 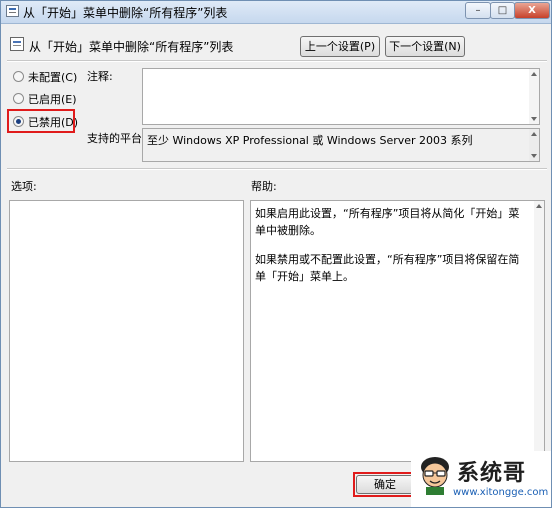 I want to click on help-paragraph: 如果启用此设置，“所有程序”项目将从简化「开始」菜单中被删除。, so click(x=387, y=222).